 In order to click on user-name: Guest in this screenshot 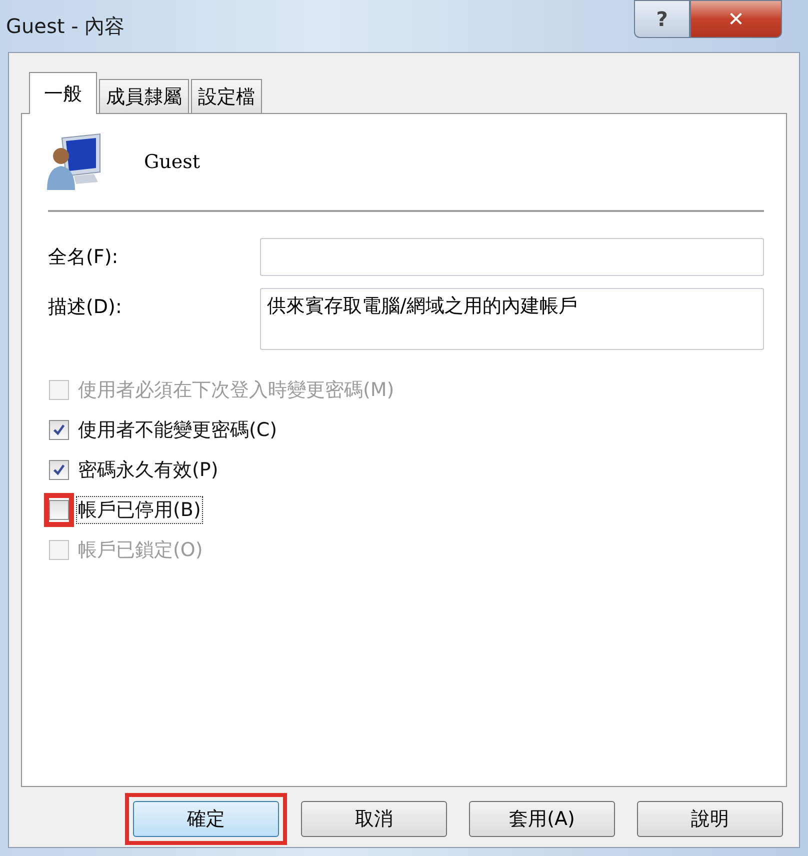, I will do `click(172, 162)`.